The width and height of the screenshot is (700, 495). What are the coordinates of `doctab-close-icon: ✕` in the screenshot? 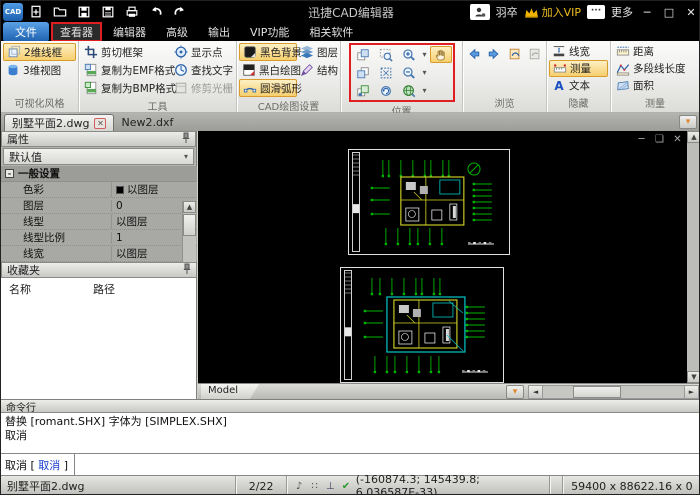 It's located at (100, 123).